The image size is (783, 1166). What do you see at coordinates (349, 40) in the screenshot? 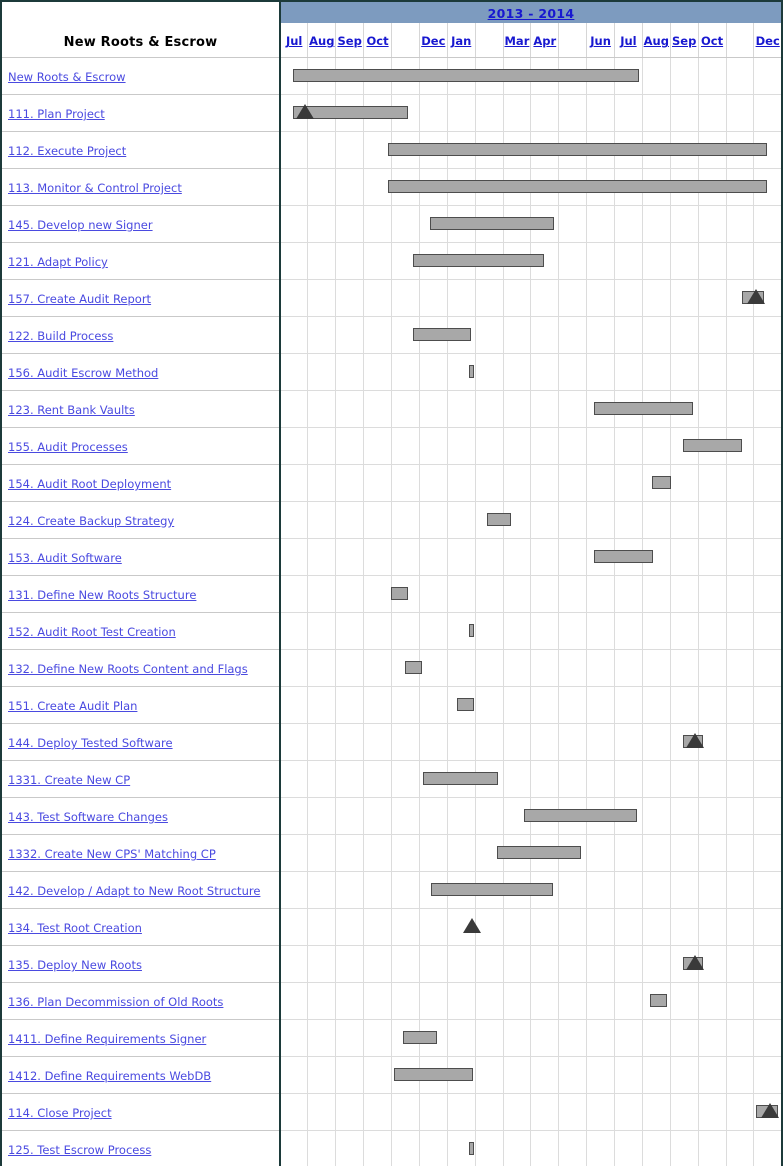
I see `month-header-sep: Sep` at bounding box center [349, 40].